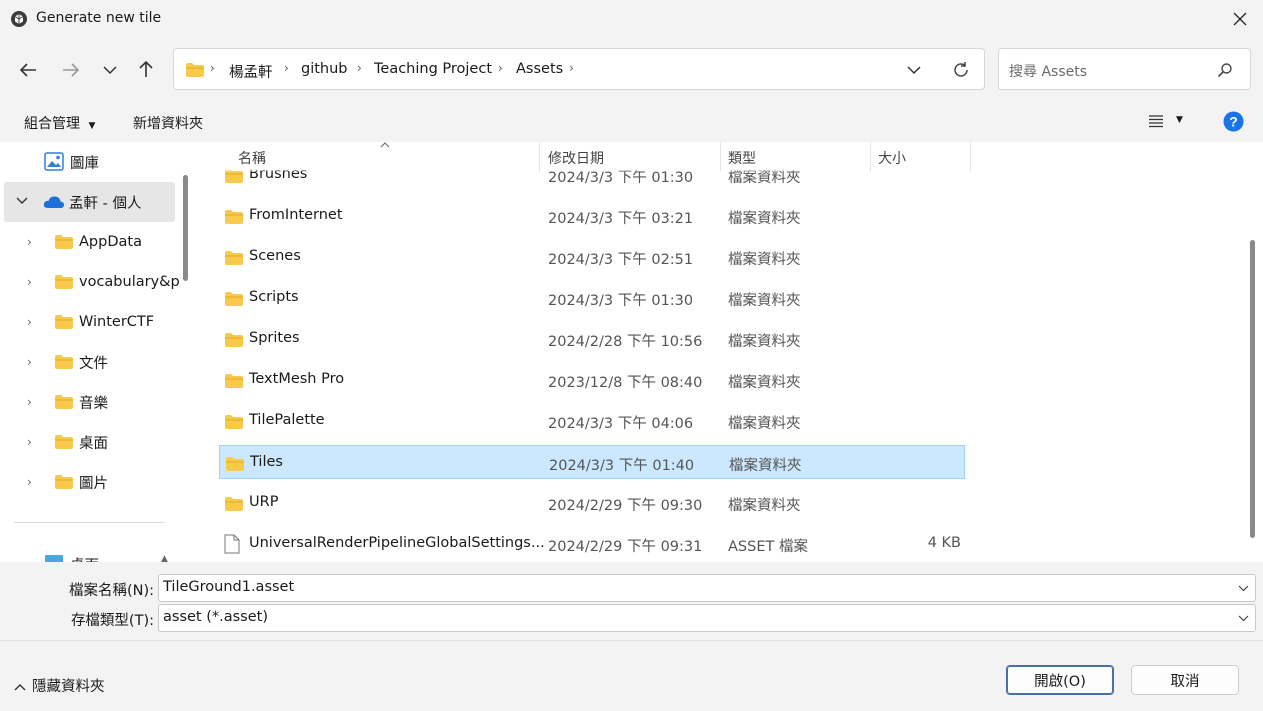 This screenshot has width=1263, height=711. I want to click on sidebar-item-vocabulary: › vocabulary&p, so click(90, 282).